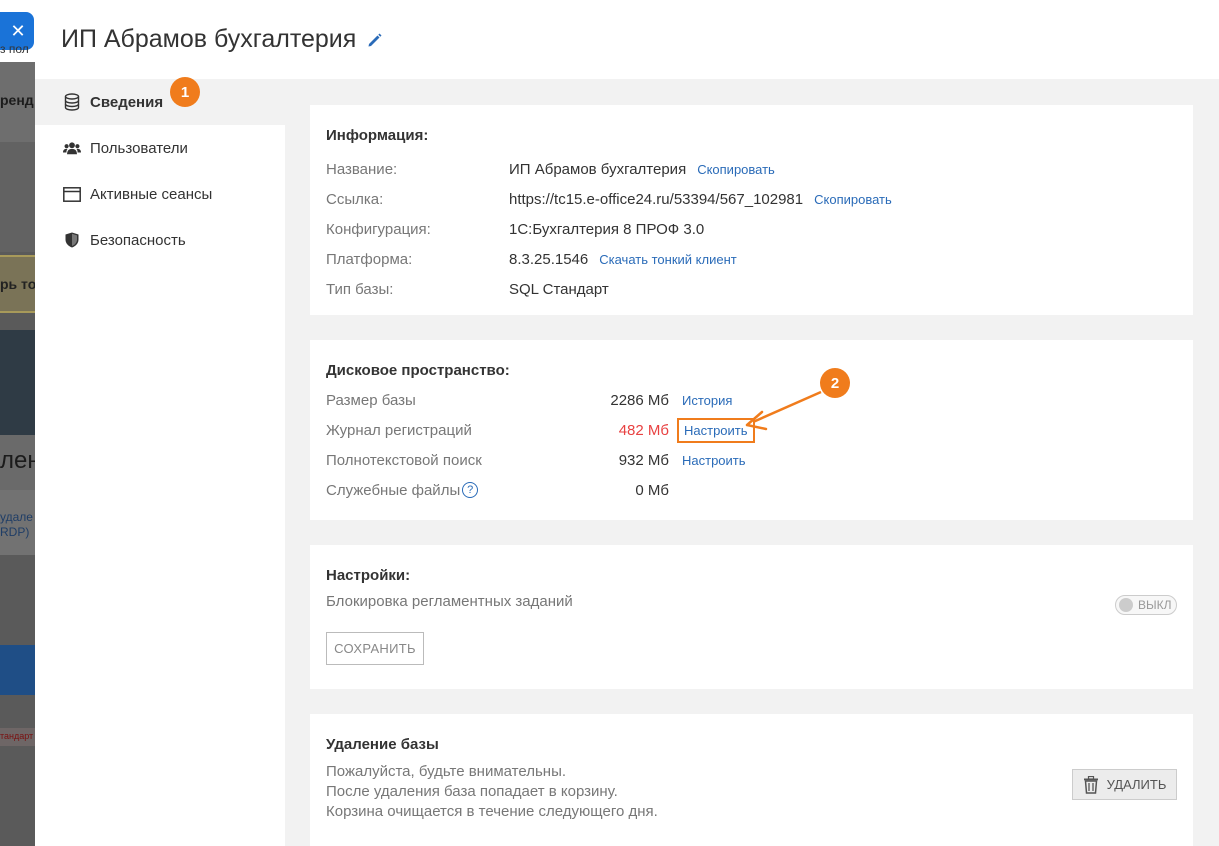 Image resolution: width=1219 pixels, height=846 pixels. Describe the element at coordinates (72, 102) in the screenshot. I see `database-icon` at that location.